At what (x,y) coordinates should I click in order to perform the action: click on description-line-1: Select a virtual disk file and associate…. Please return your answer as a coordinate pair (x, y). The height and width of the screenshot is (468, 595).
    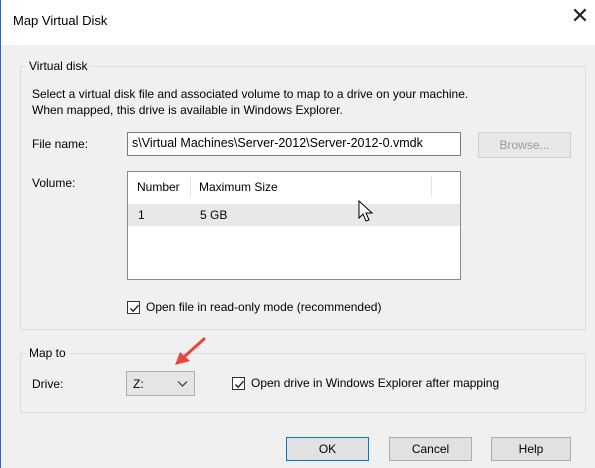
    Looking at the image, I should click on (250, 94).